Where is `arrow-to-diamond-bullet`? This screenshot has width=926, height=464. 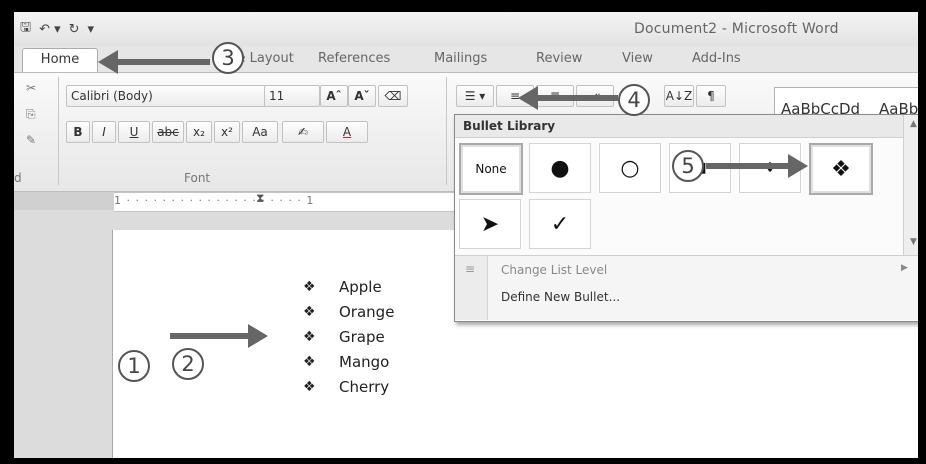 arrow-to-diamond-bullet is located at coordinates (757, 166).